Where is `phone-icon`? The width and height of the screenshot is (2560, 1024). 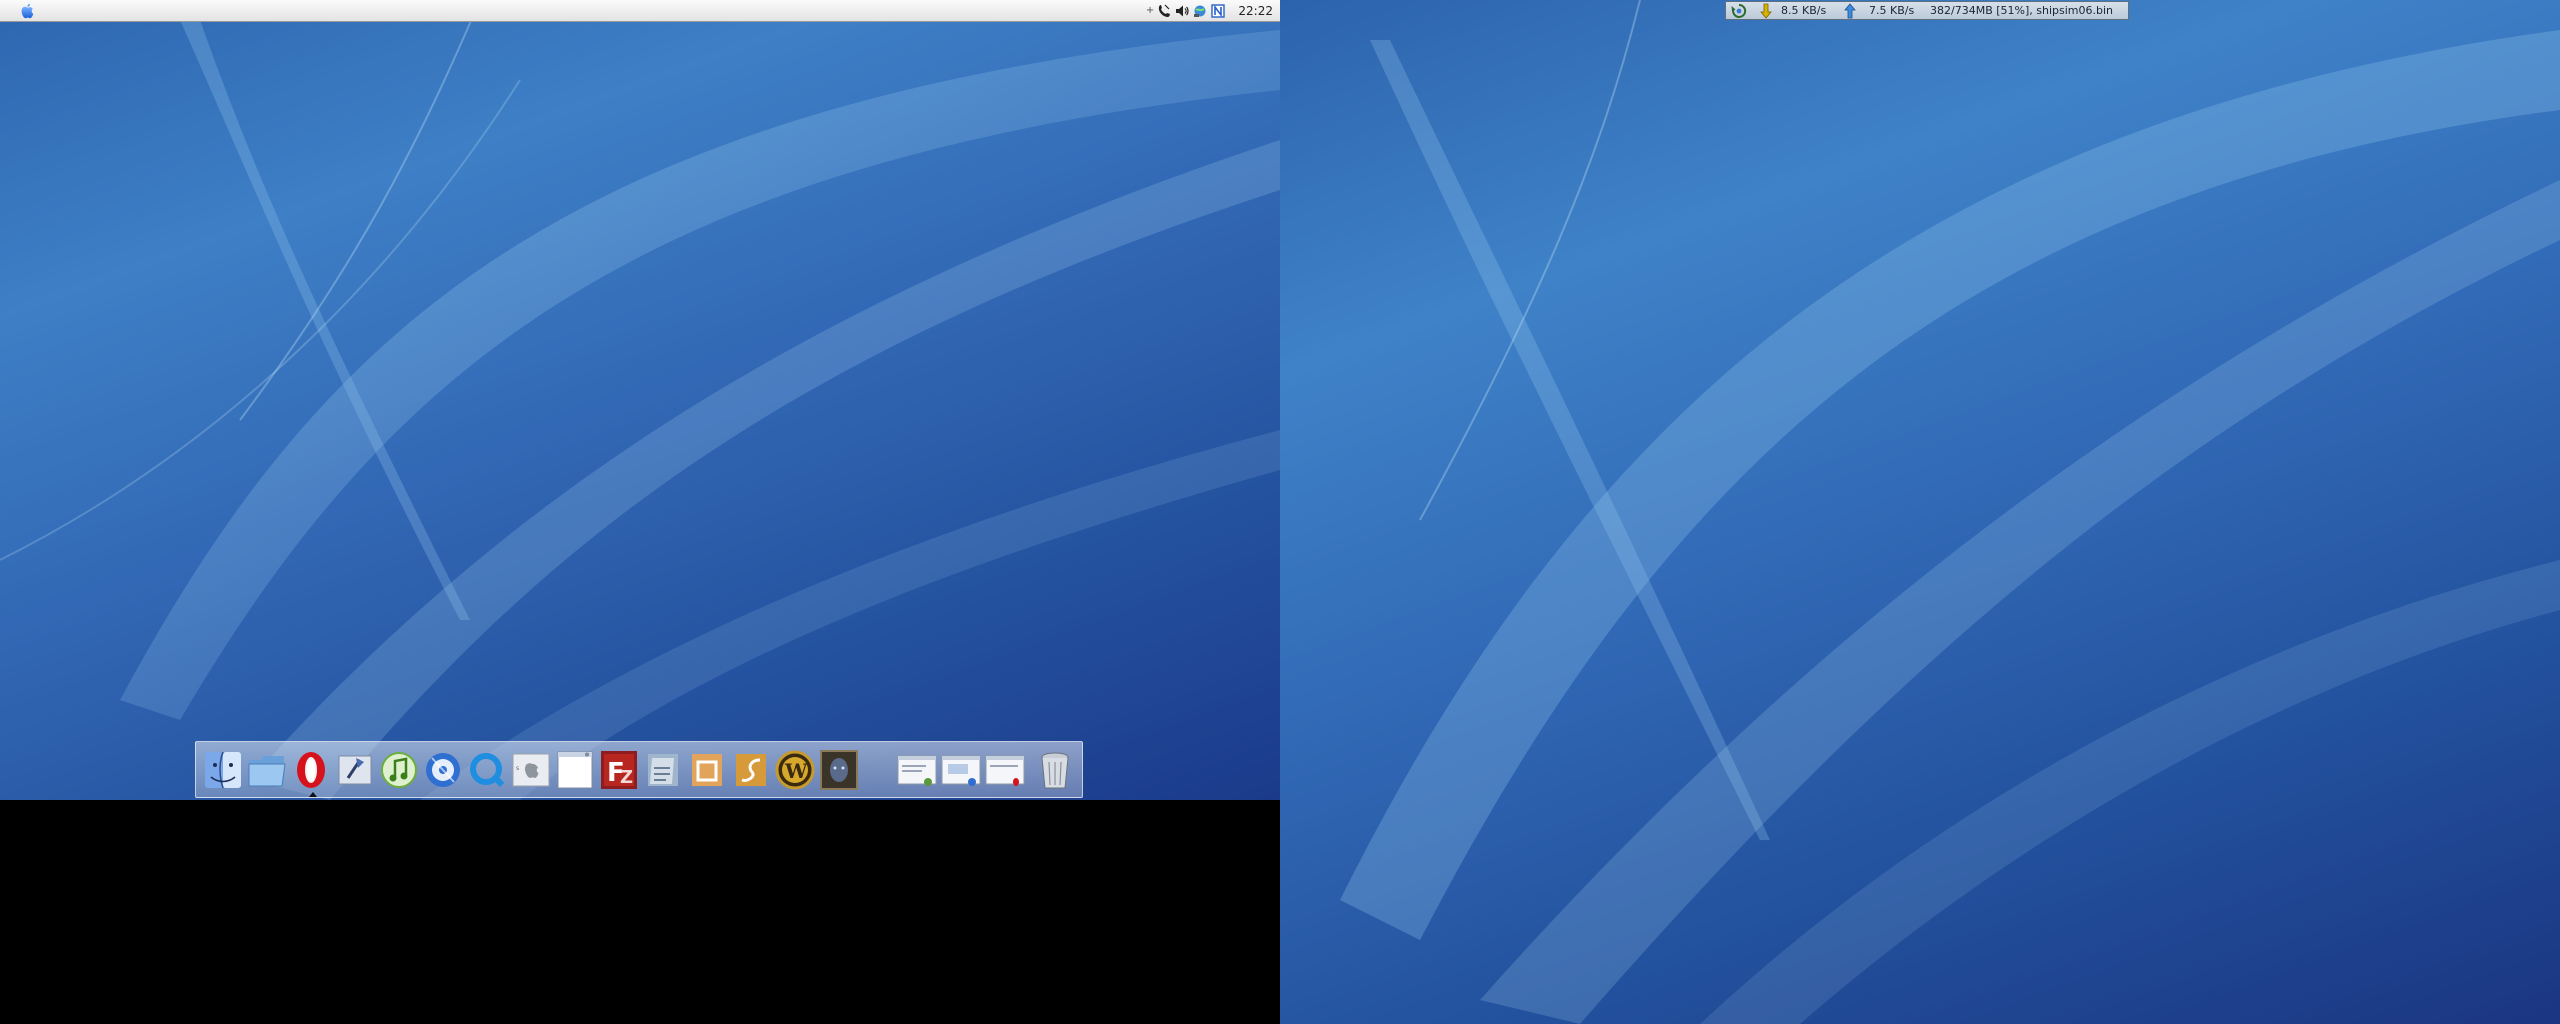 phone-icon is located at coordinates (1164, 11).